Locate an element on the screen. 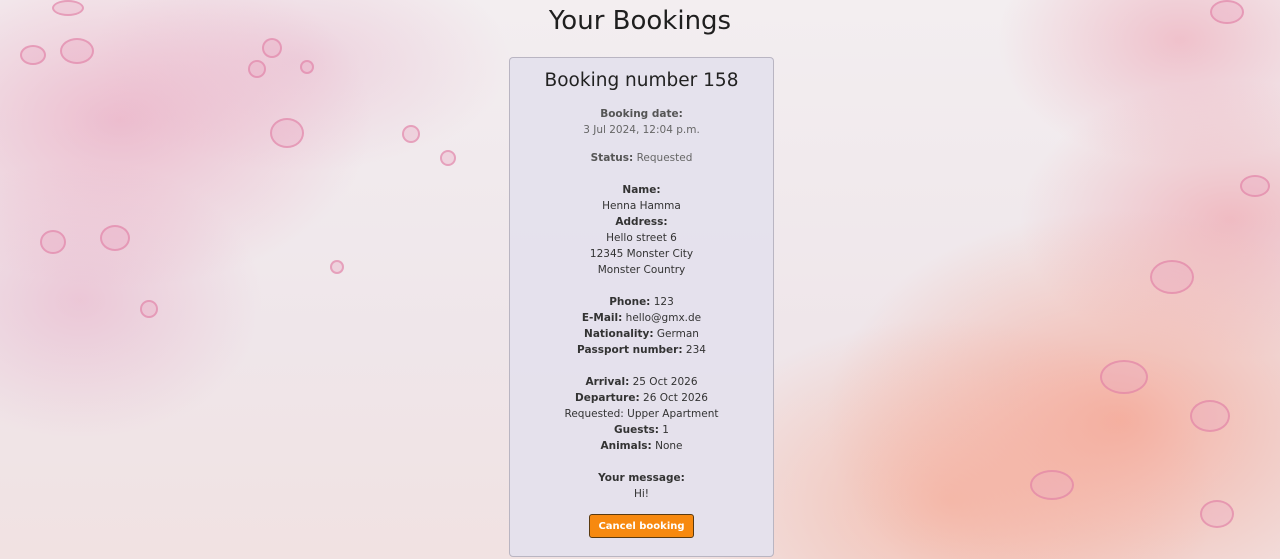 Image resolution: width=1280 pixels, height=559 pixels. booking-date-value: 3 Jul 2024, 12:04 p.m. is located at coordinates (641, 130).